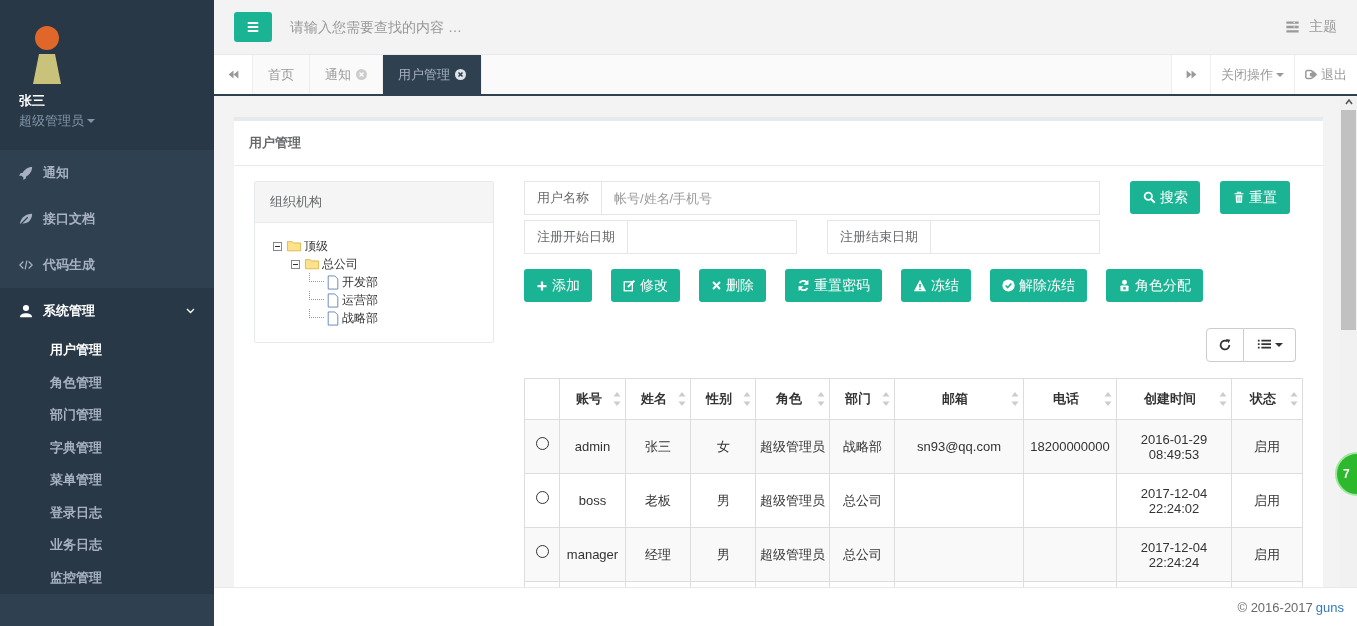 Image resolution: width=1357 pixels, height=626 pixels. What do you see at coordinates (76, 382) in the screenshot?
I see `submenu-item: 角色管理` at bounding box center [76, 382].